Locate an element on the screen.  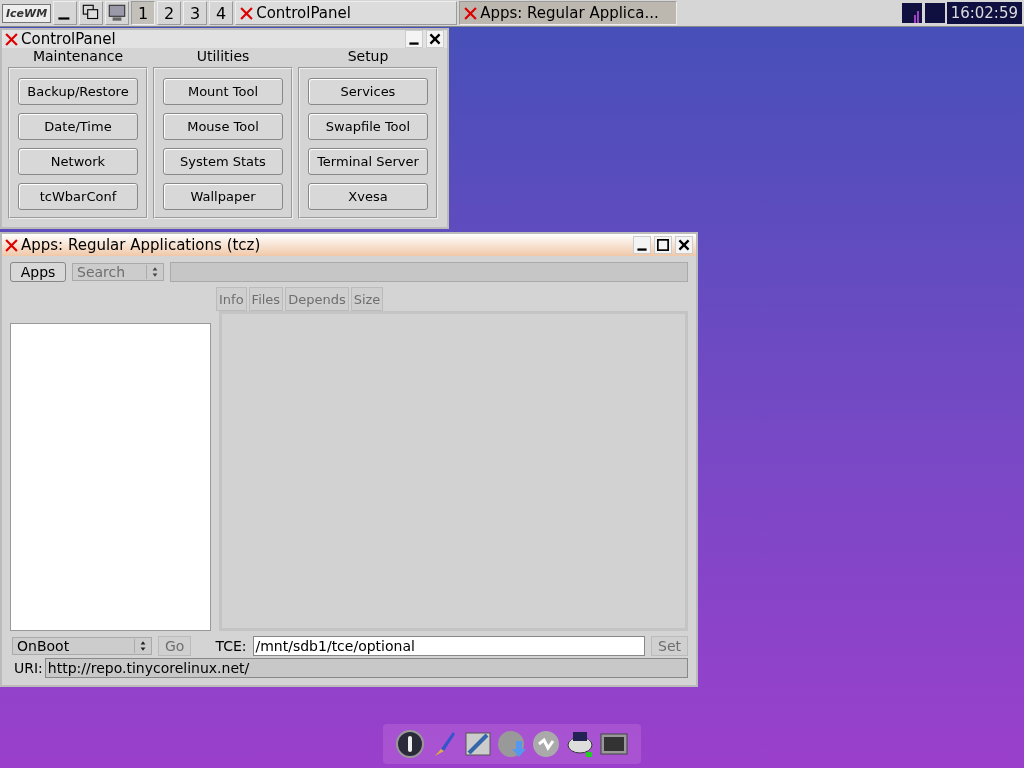
desktop-icon is located at coordinates (117, 13).